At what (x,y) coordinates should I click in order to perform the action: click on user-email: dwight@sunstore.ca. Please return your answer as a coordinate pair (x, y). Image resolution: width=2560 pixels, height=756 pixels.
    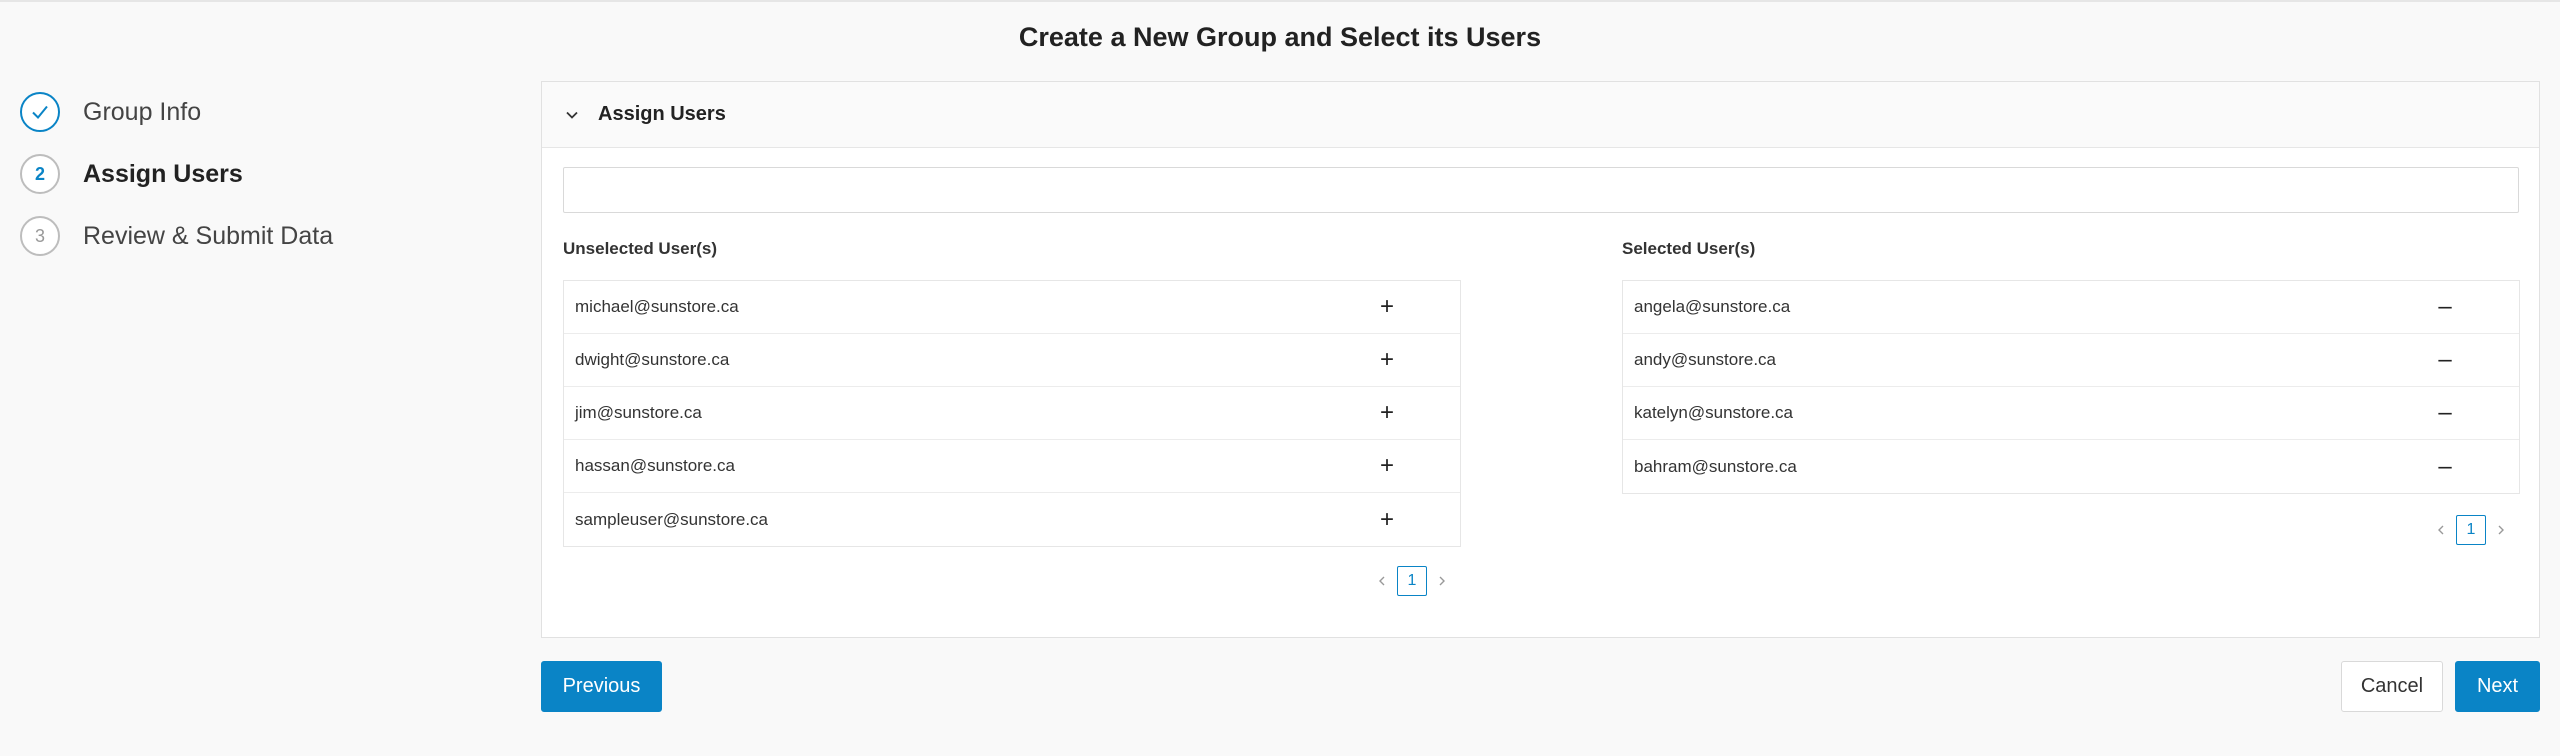
    Looking at the image, I should click on (652, 359).